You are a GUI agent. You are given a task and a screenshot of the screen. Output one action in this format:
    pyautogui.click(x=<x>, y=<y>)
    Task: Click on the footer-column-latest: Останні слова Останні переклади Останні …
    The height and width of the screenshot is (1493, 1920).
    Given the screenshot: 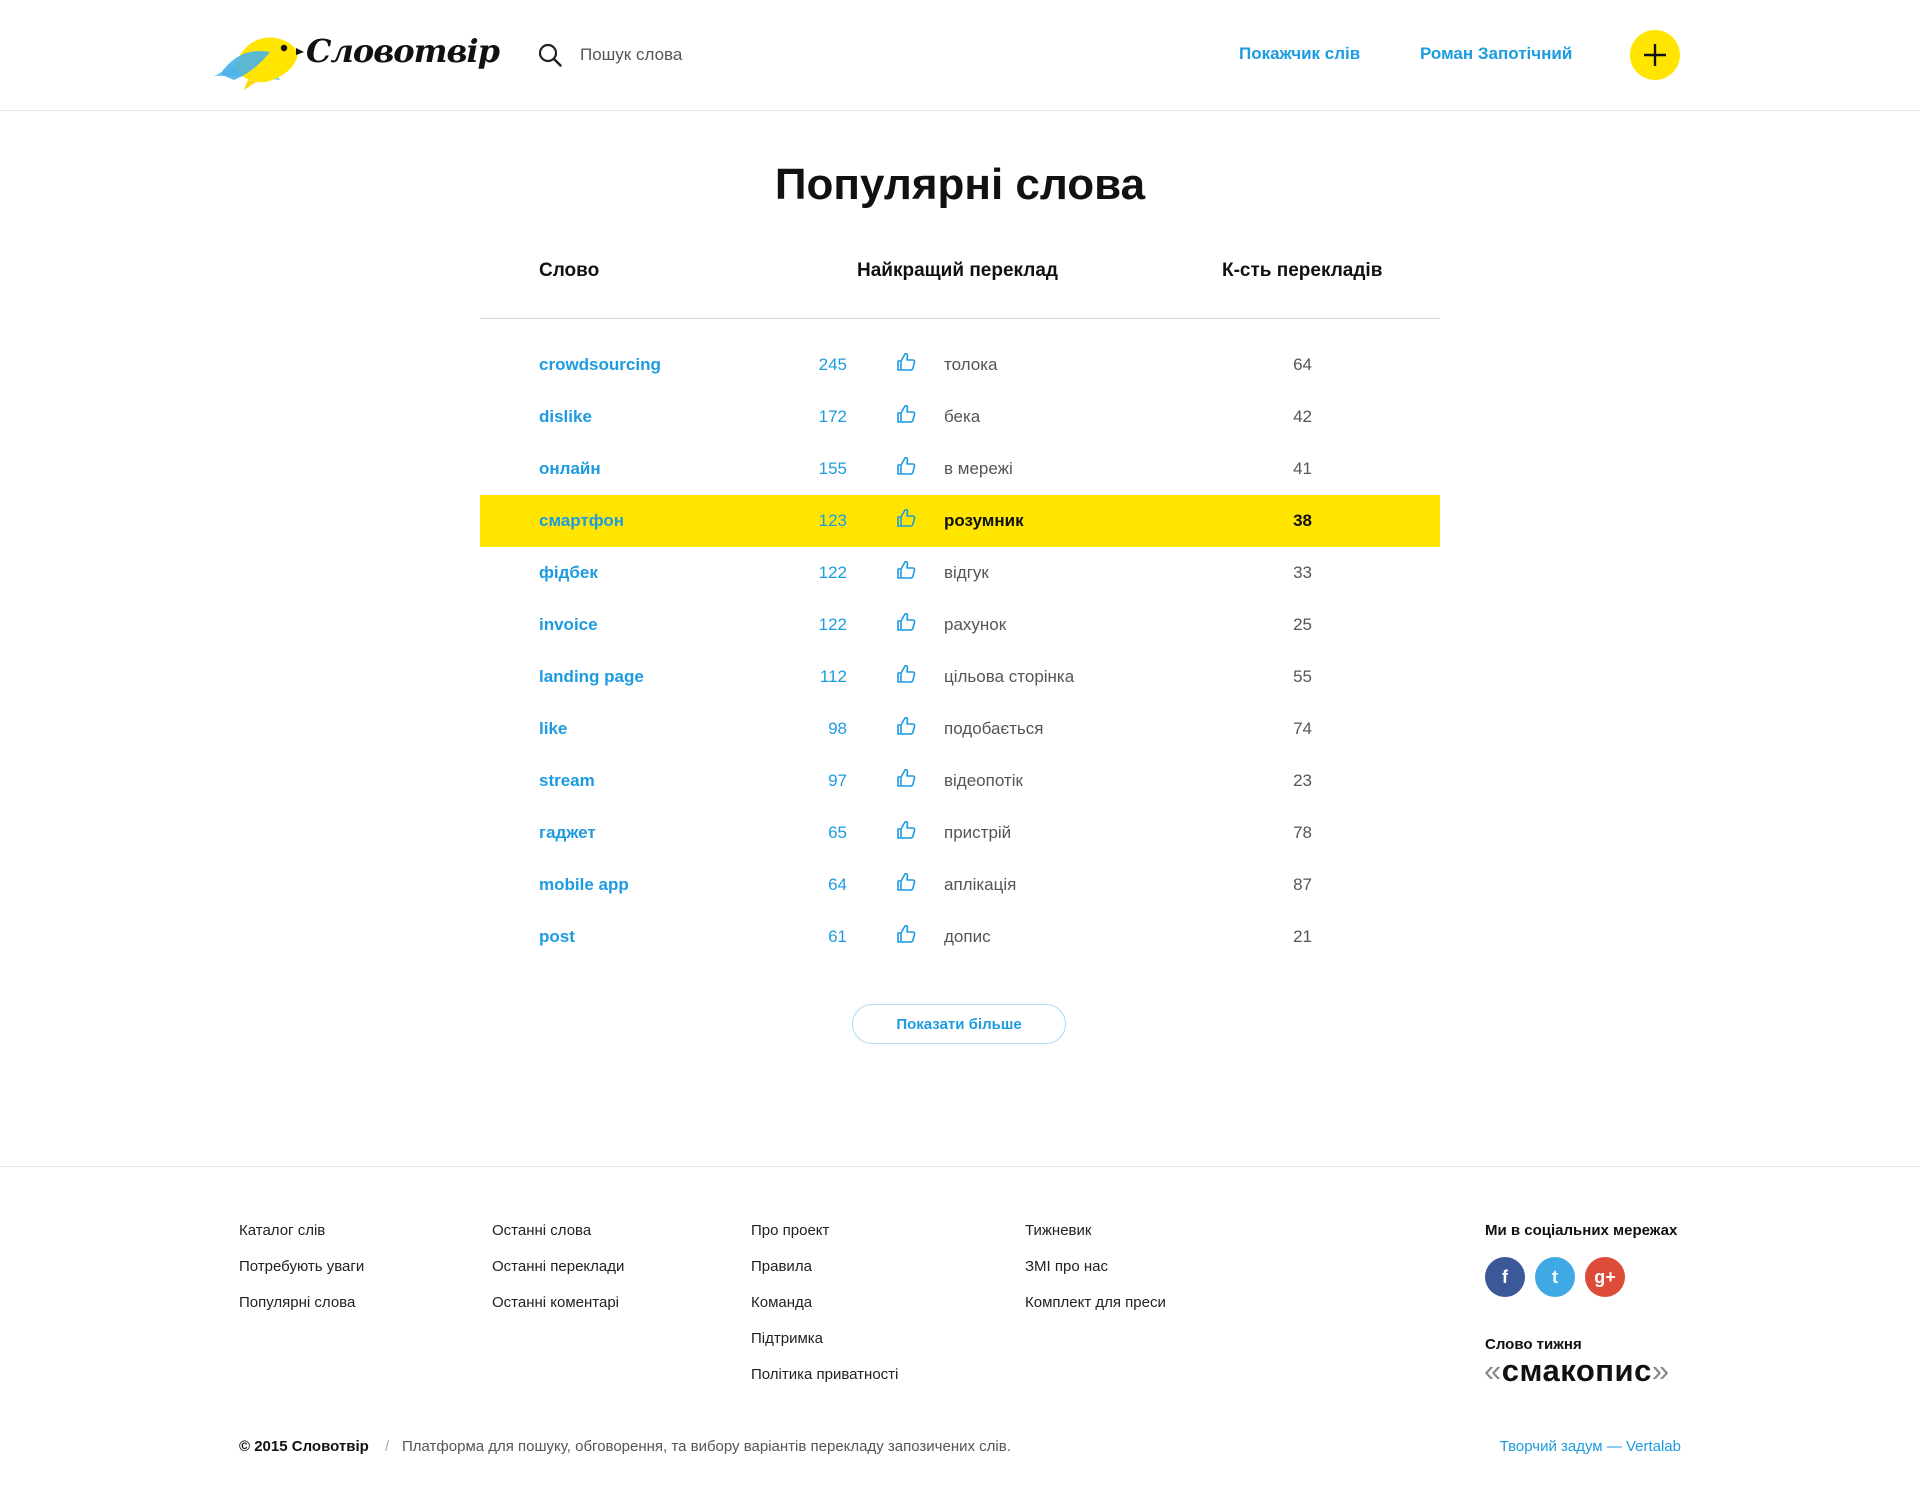 What is the action you would take?
    pyautogui.click(x=558, y=1276)
    